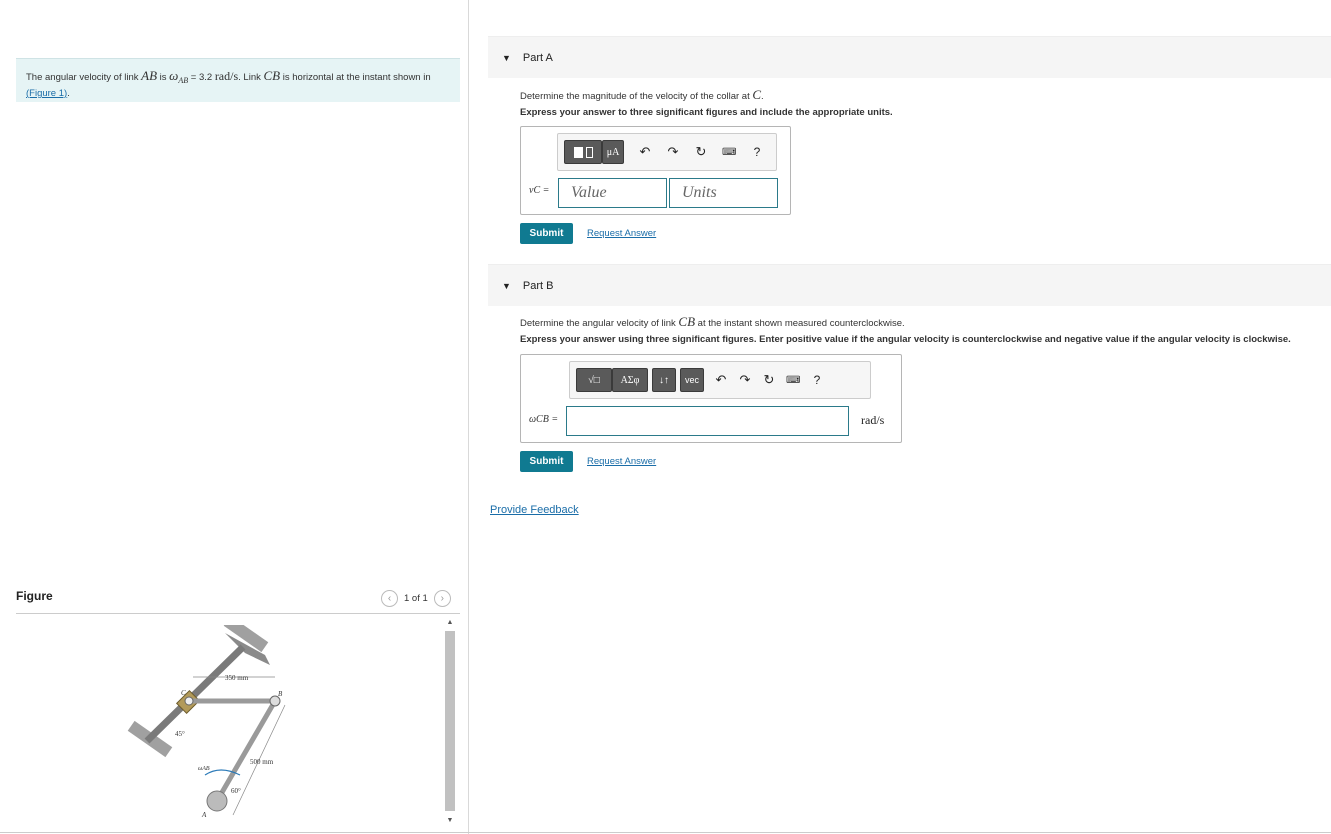 The image size is (1331, 834). Describe the element at coordinates (692, 380) in the screenshot. I see `vec-button: vec` at that location.